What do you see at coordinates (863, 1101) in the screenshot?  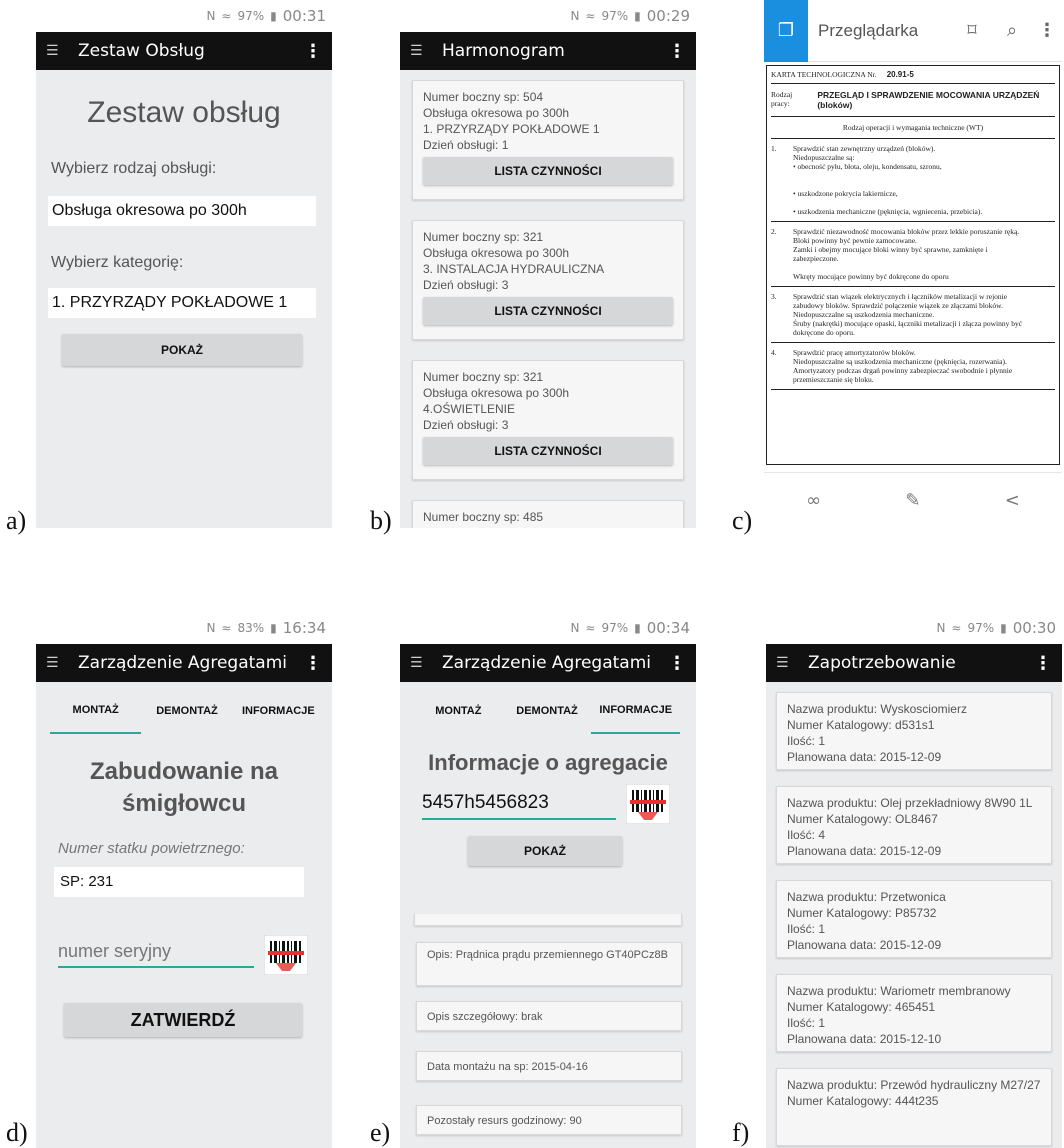 I see `catalog-number: Numer Katalogowy: 444t235` at bounding box center [863, 1101].